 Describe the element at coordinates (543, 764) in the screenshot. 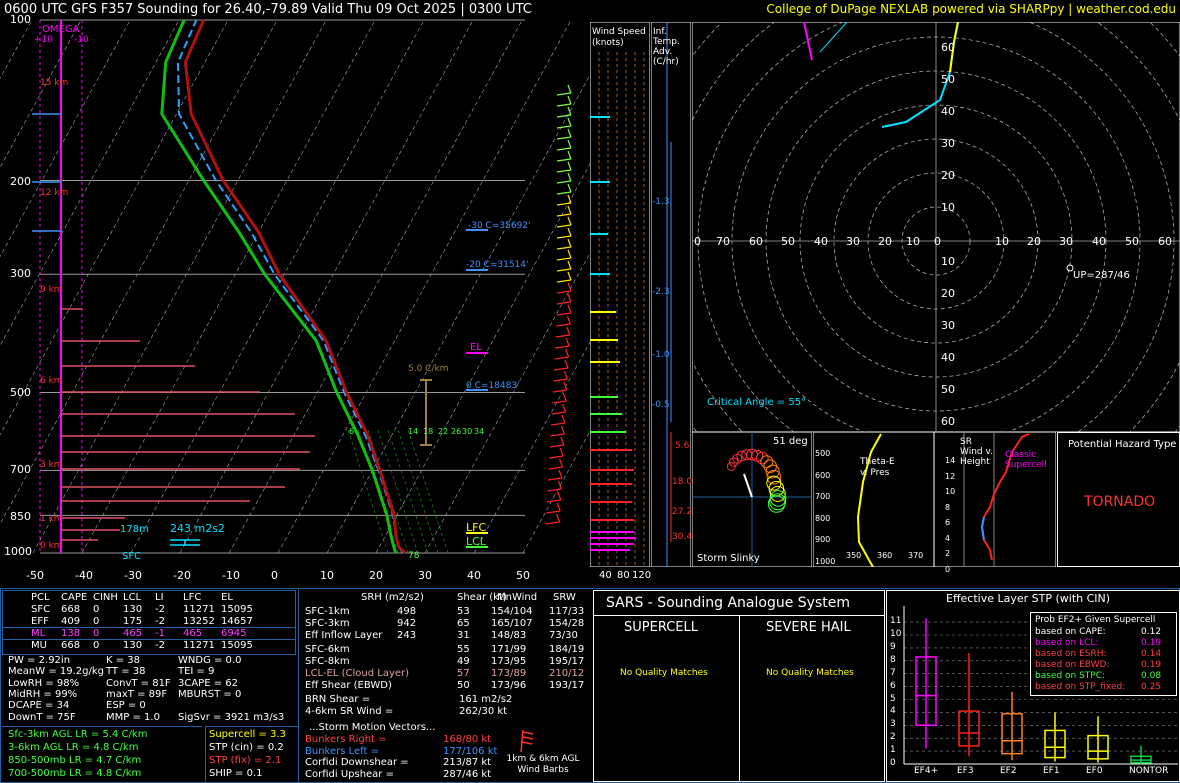

I see `barb-caption: 1km & 6km AGL Wind Barbs` at that location.